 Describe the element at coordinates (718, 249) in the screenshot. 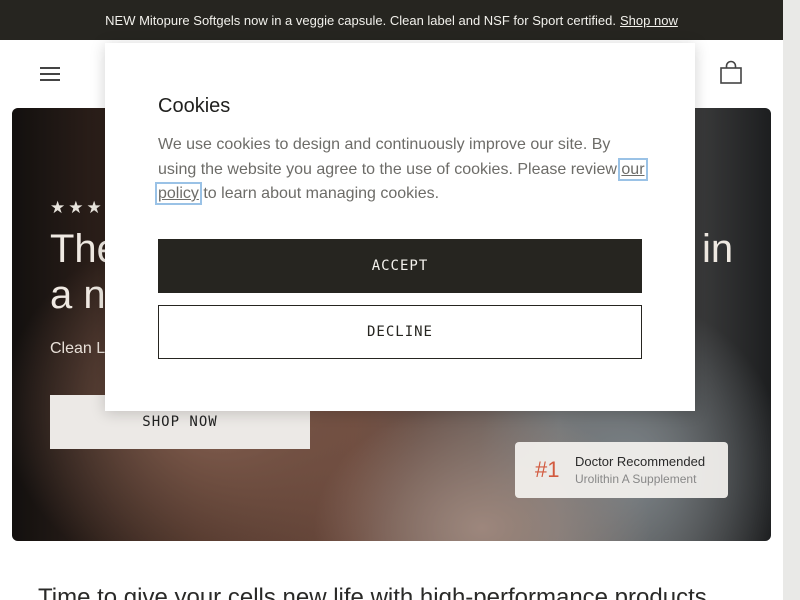

I see `hero-title-trailing: in` at that location.